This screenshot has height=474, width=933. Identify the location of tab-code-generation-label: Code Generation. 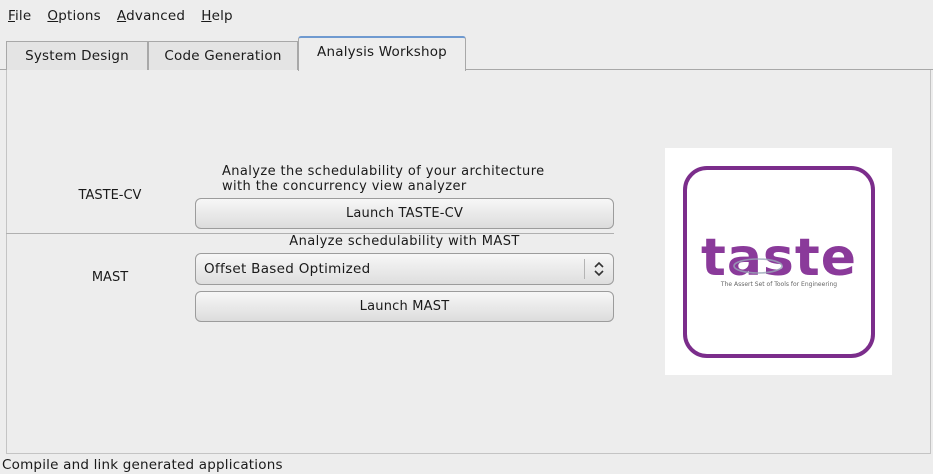
(223, 56).